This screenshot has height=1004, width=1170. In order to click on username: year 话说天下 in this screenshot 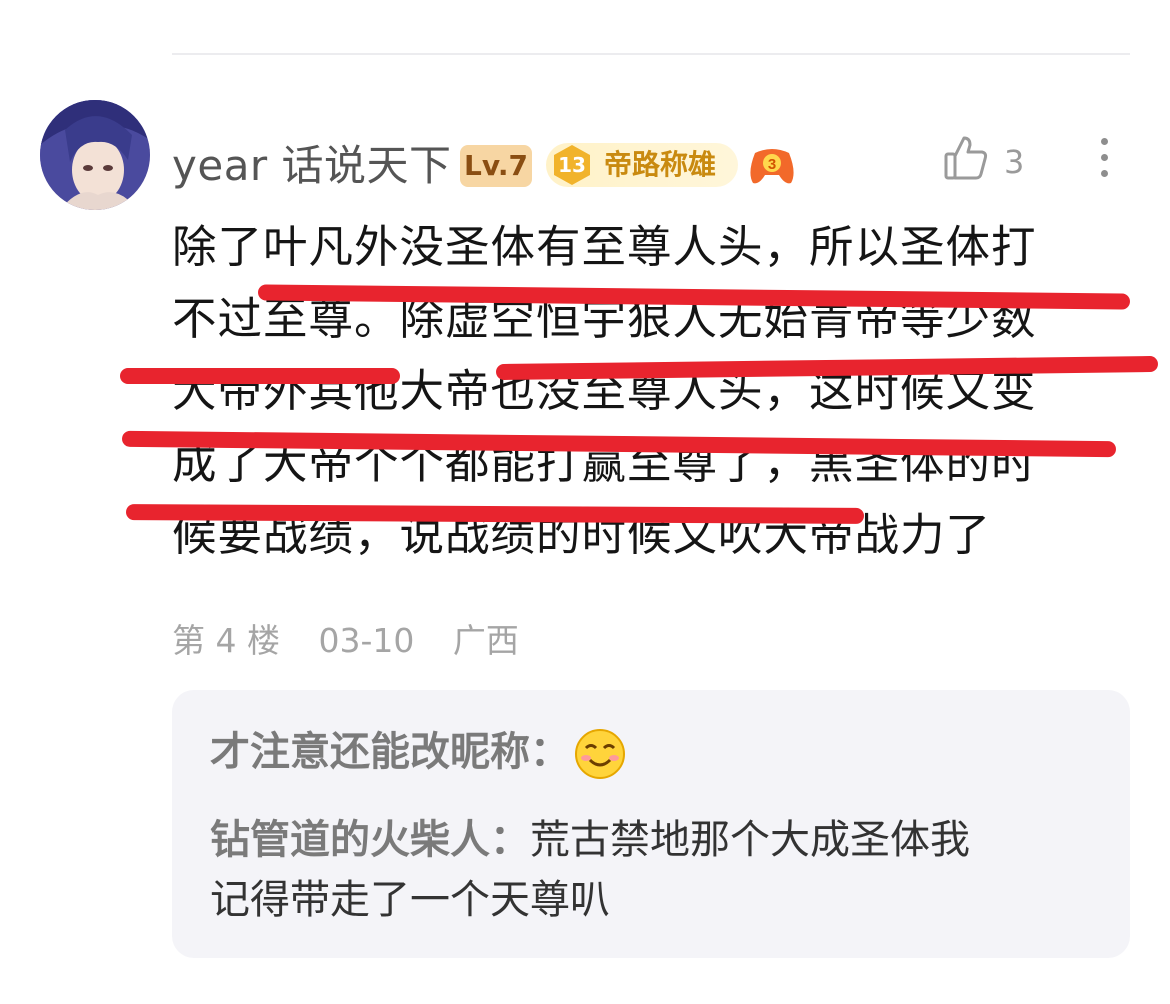, I will do `click(312, 166)`.